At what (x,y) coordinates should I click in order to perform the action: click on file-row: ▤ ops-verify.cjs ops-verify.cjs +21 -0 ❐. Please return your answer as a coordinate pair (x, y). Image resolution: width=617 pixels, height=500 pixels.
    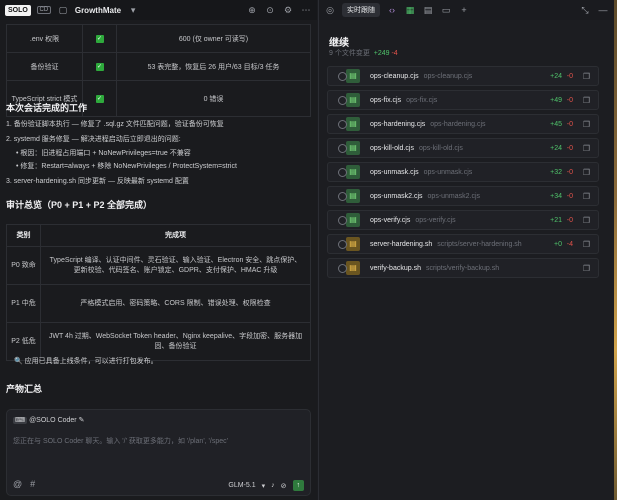
    Looking at the image, I should click on (463, 220).